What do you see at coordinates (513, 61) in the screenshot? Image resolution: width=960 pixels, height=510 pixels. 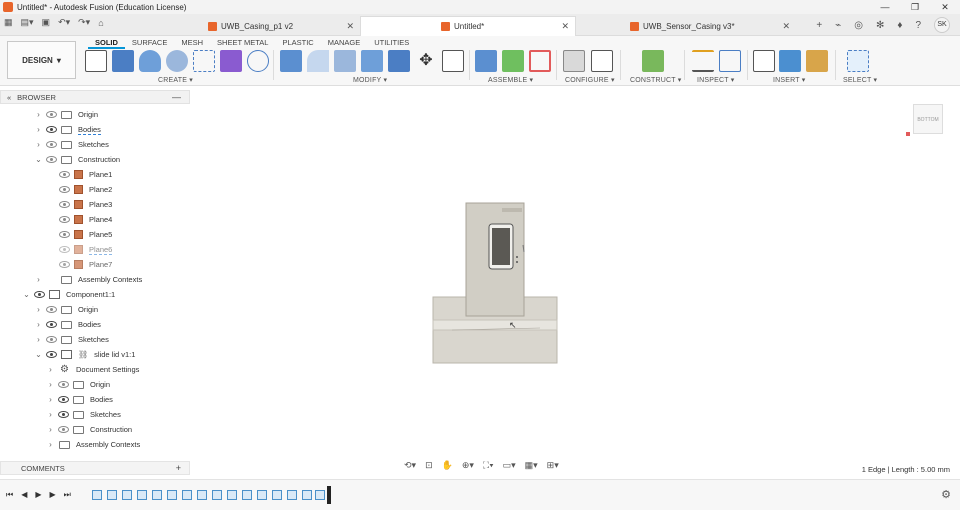 I see `joint-icon` at bounding box center [513, 61].